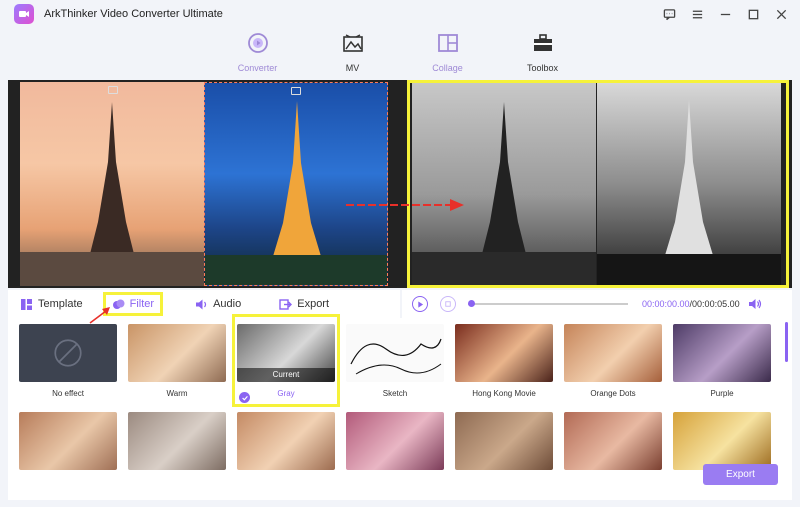  I want to click on title-bar: ArkThinker Video Converter Ultimate, so click(400, 14).